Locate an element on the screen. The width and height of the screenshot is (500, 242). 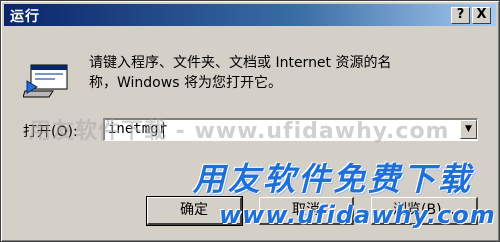
run-icon is located at coordinates (45, 81).